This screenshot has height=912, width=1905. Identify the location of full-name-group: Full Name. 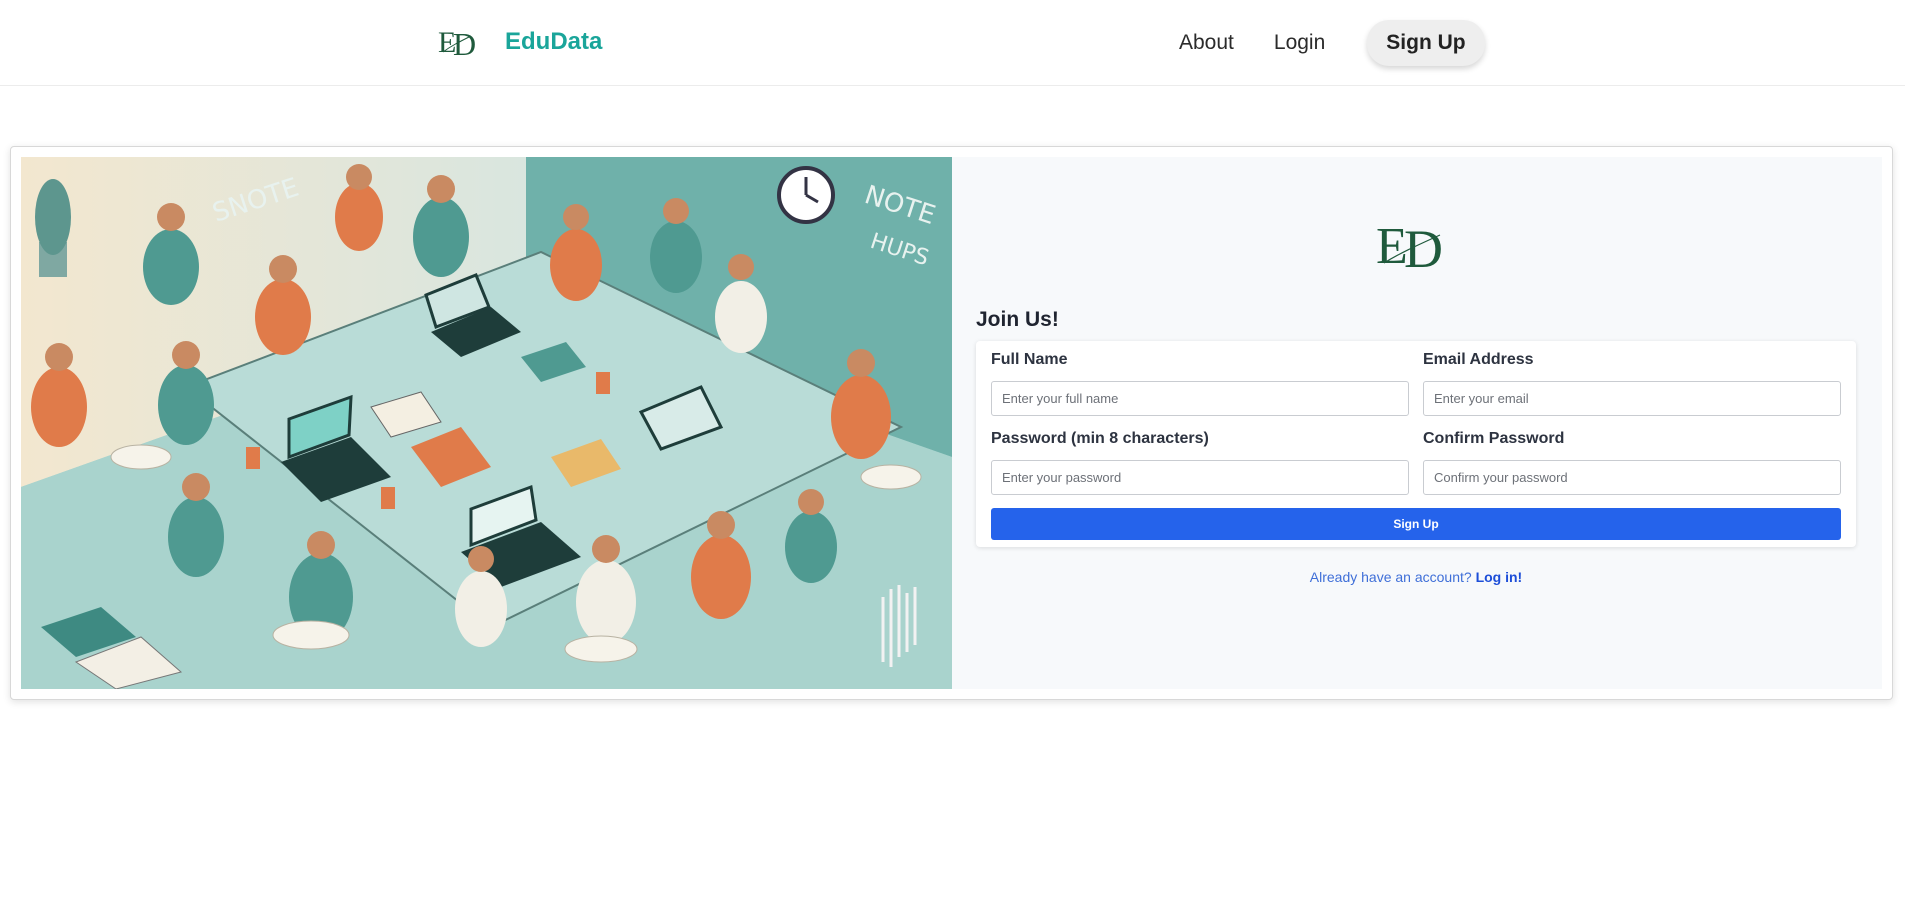
(1200, 383).